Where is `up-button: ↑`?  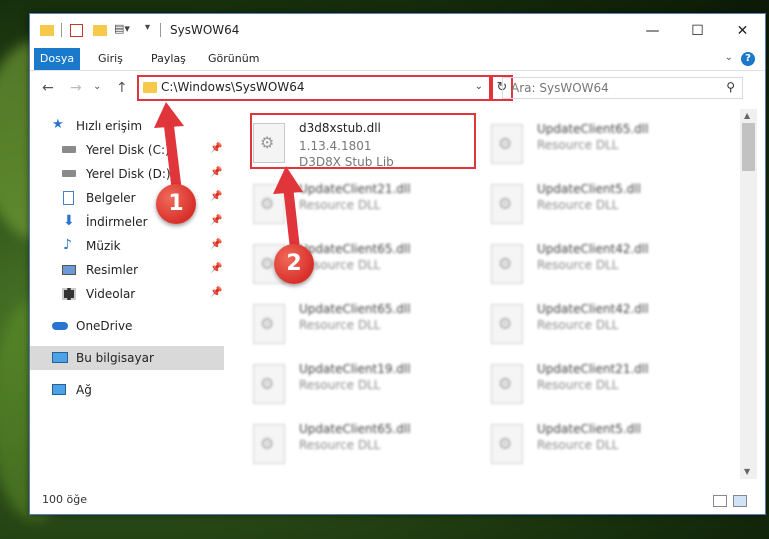 up-button: ↑ is located at coordinates (122, 88).